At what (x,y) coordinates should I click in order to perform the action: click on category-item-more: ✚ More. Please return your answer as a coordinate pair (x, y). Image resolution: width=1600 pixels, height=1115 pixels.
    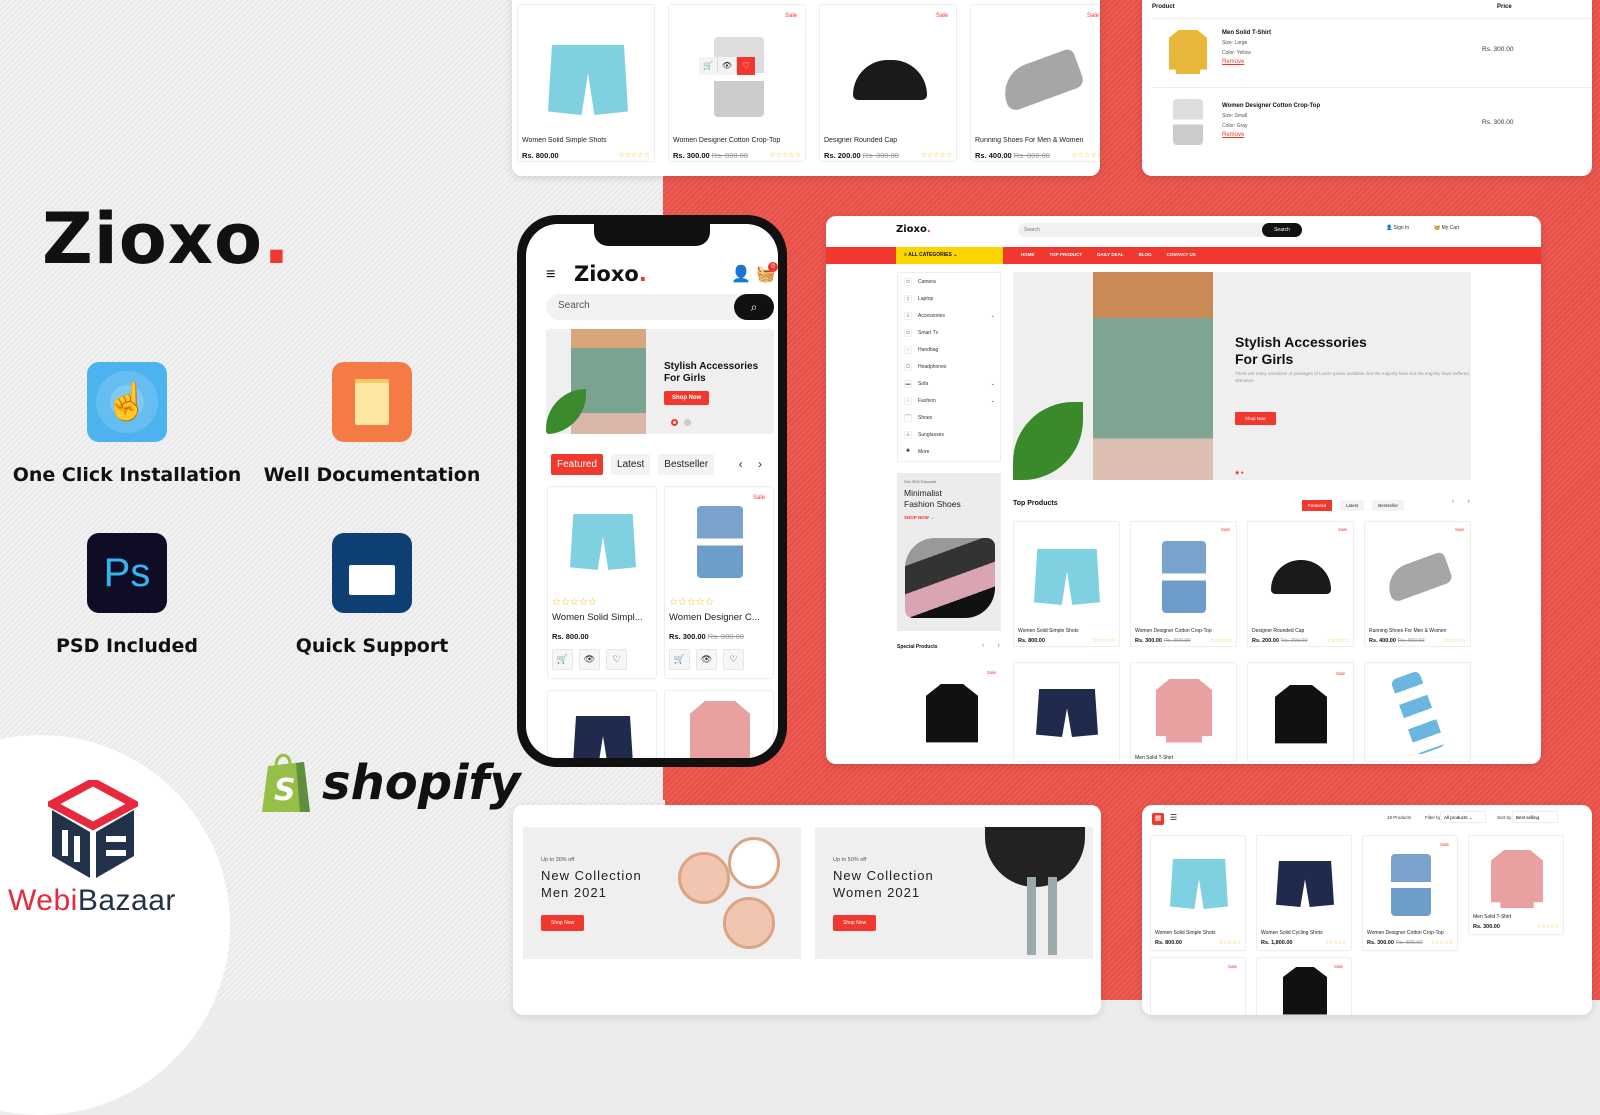
    Looking at the image, I should click on (949, 451).